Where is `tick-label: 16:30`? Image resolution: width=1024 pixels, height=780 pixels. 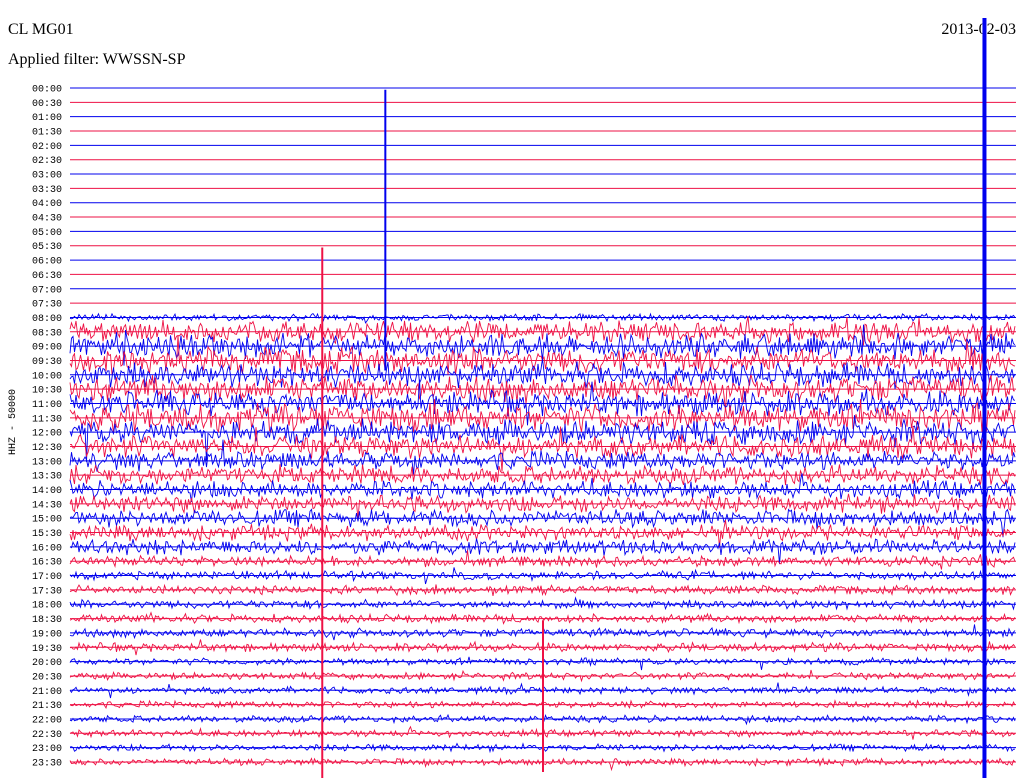 tick-label: 16:30 is located at coordinates (47, 563).